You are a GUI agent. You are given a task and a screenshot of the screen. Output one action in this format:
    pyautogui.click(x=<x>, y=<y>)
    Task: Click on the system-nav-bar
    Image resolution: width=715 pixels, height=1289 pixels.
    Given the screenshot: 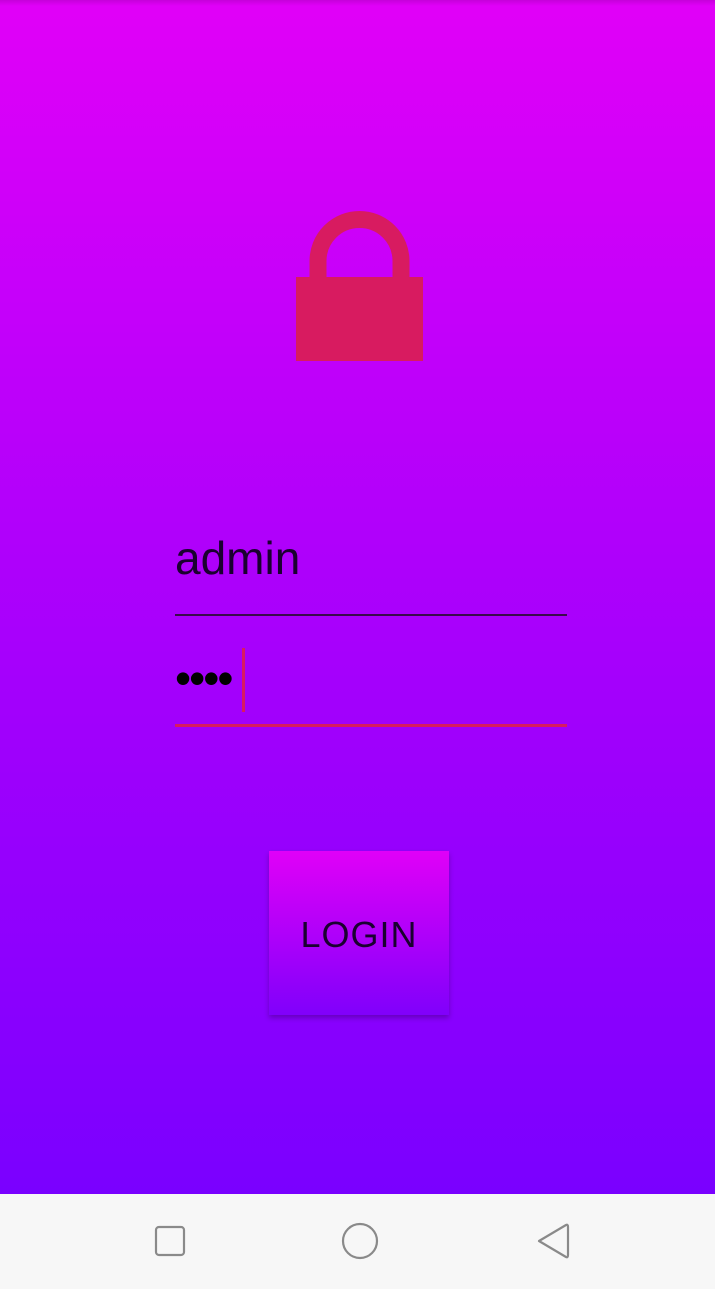 What is the action you would take?
    pyautogui.click(x=357, y=1241)
    